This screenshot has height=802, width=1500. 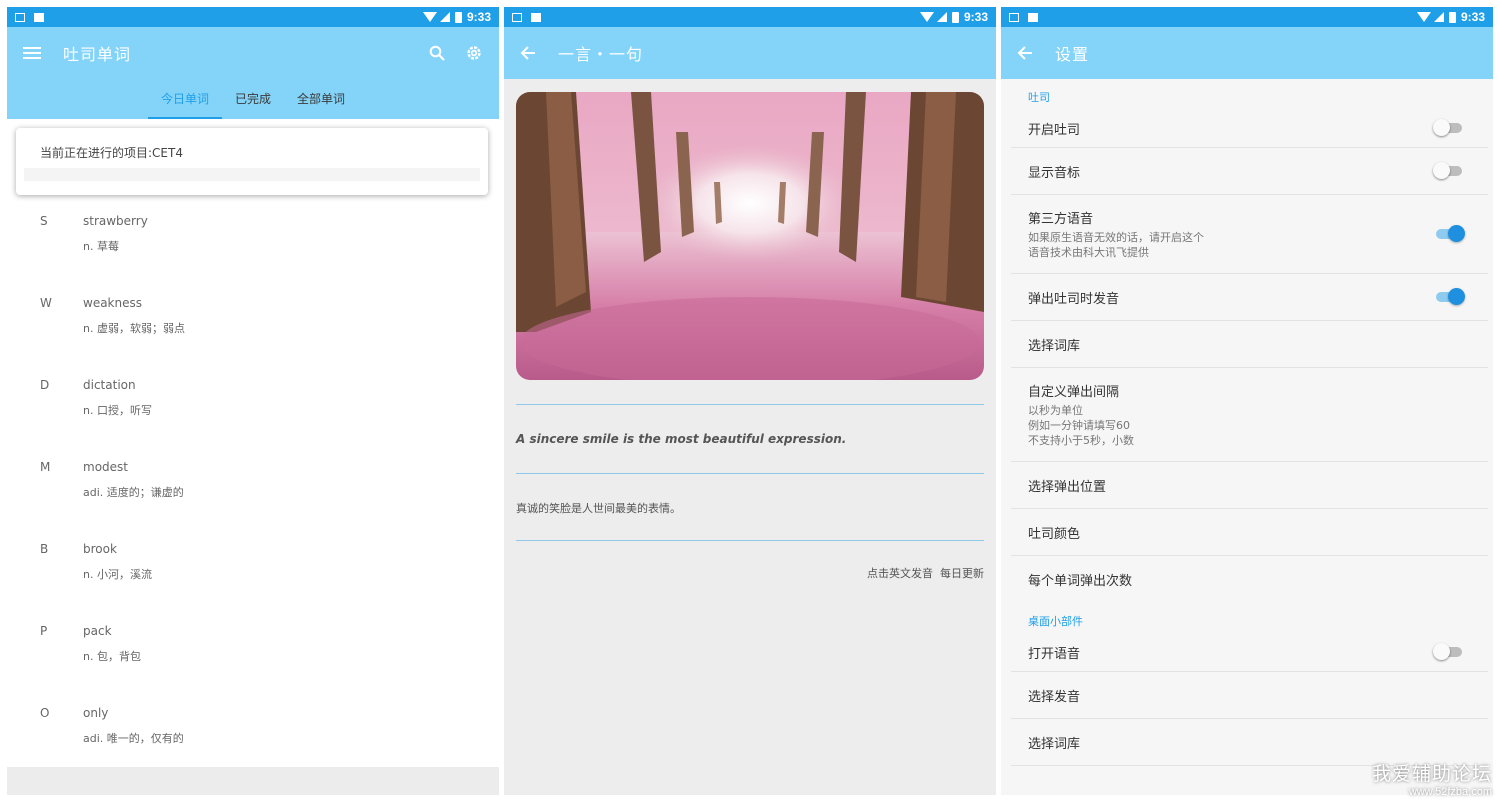 I want to click on word-meaning: n. 包，背包, so click(x=112, y=656).